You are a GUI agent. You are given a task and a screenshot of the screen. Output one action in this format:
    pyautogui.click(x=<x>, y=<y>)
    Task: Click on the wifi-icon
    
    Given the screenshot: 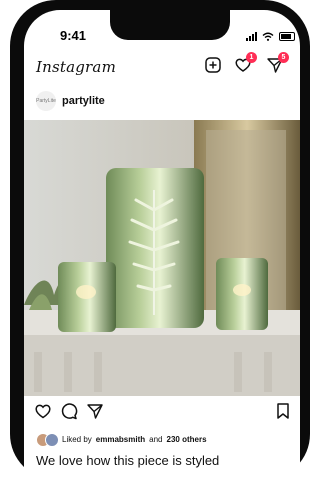 What is the action you would take?
    pyautogui.click(x=268, y=36)
    